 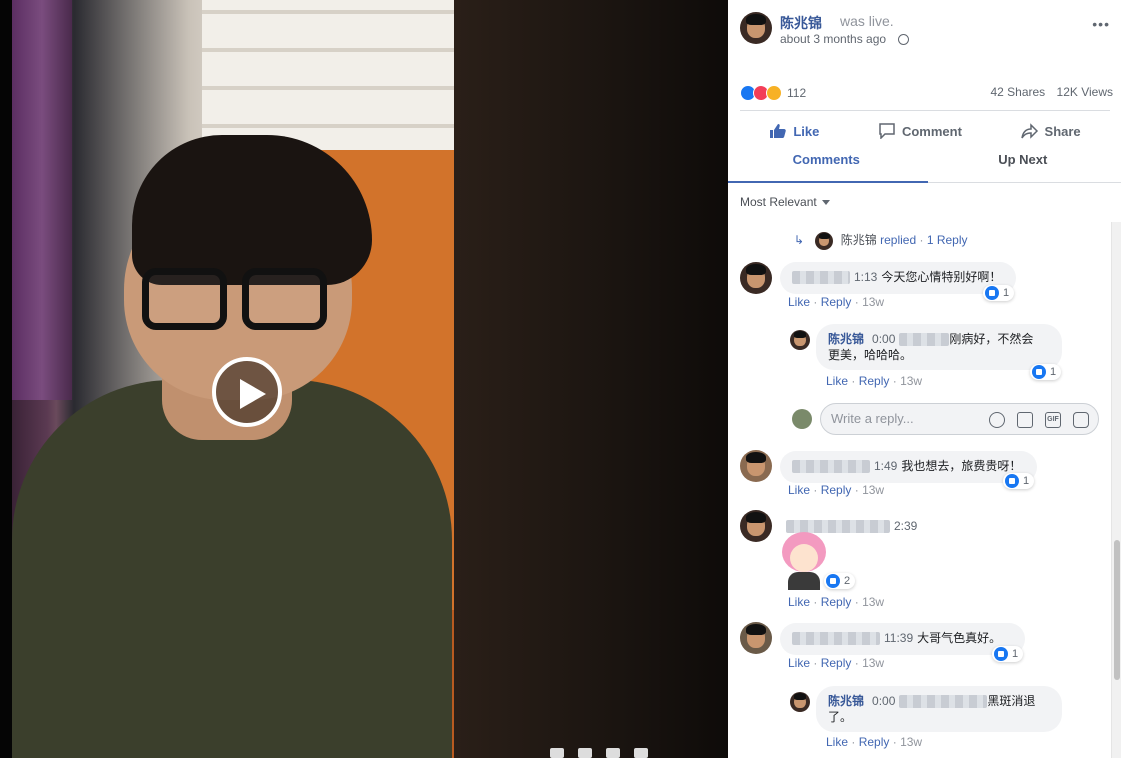 What do you see at coordinates (247, 392) in the screenshot?
I see `play-button` at bounding box center [247, 392].